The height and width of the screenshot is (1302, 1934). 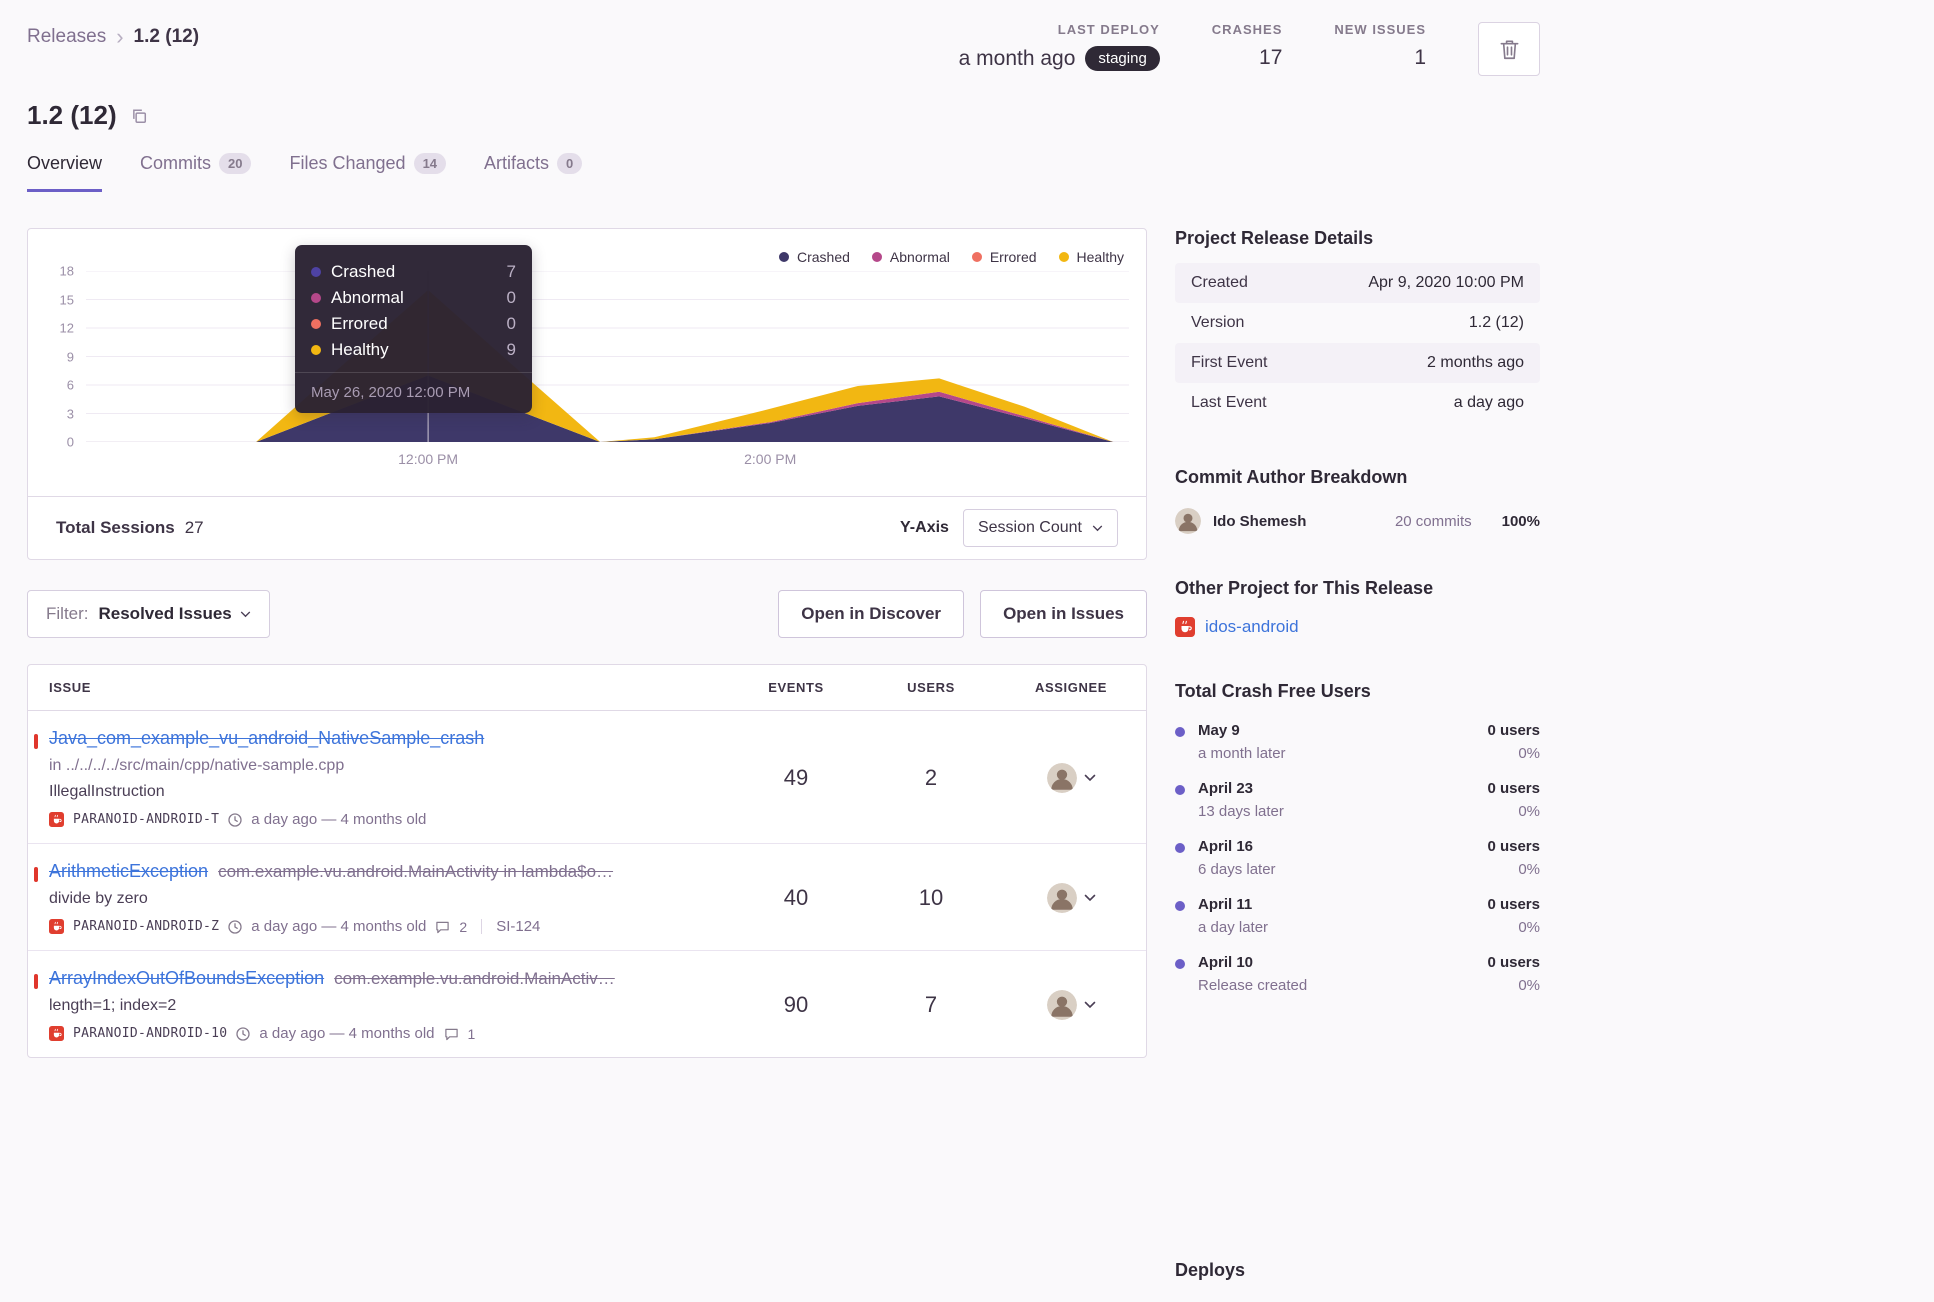 What do you see at coordinates (66, 37) in the screenshot?
I see `breadcrumb-releases-link: Releases` at bounding box center [66, 37].